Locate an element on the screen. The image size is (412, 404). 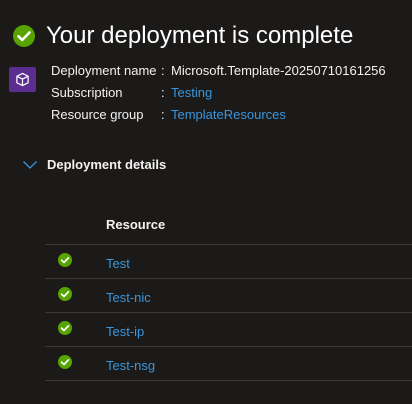
resource-link-test-nic: Test-nic is located at coordinates (128, 298).